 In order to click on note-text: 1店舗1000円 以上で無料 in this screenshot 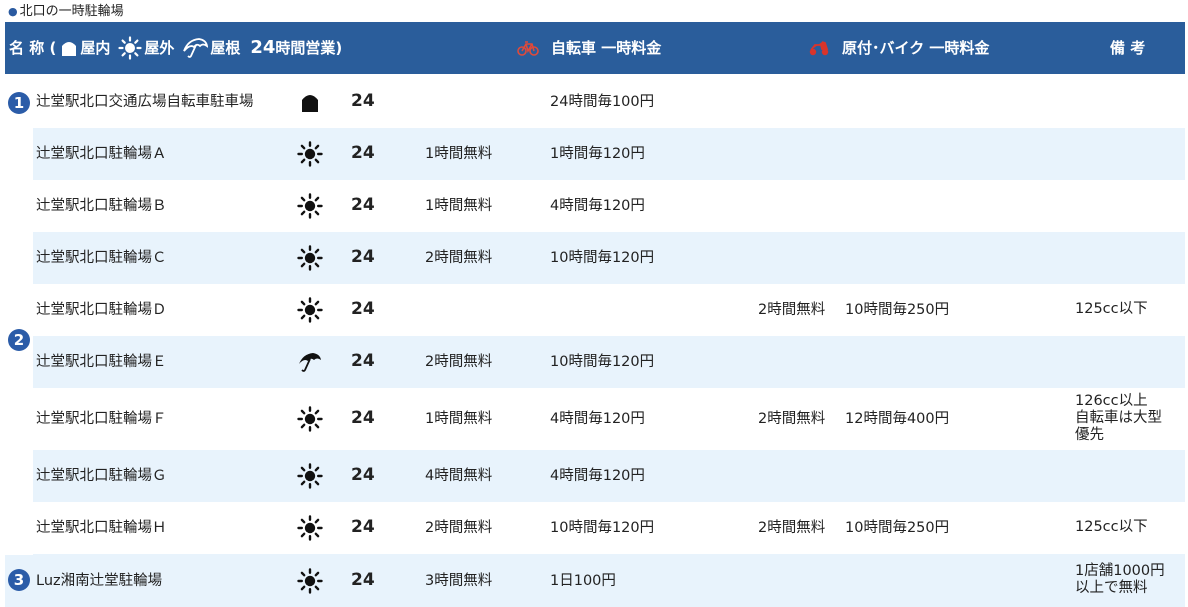, I will do `click(1120, 579)`.